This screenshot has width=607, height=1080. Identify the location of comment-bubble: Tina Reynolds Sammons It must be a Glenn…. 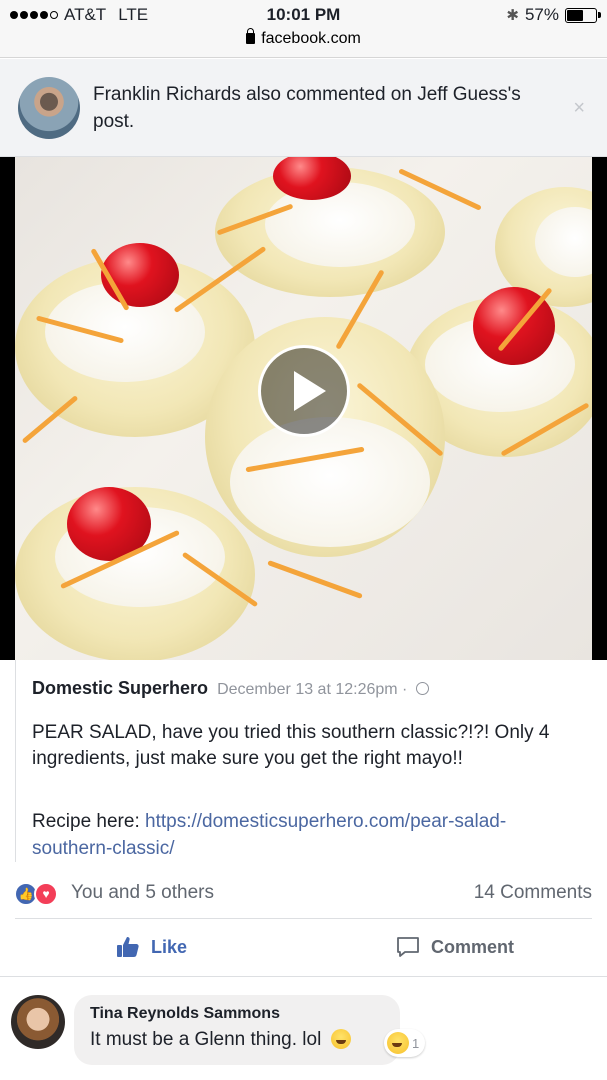
(237, 1030).